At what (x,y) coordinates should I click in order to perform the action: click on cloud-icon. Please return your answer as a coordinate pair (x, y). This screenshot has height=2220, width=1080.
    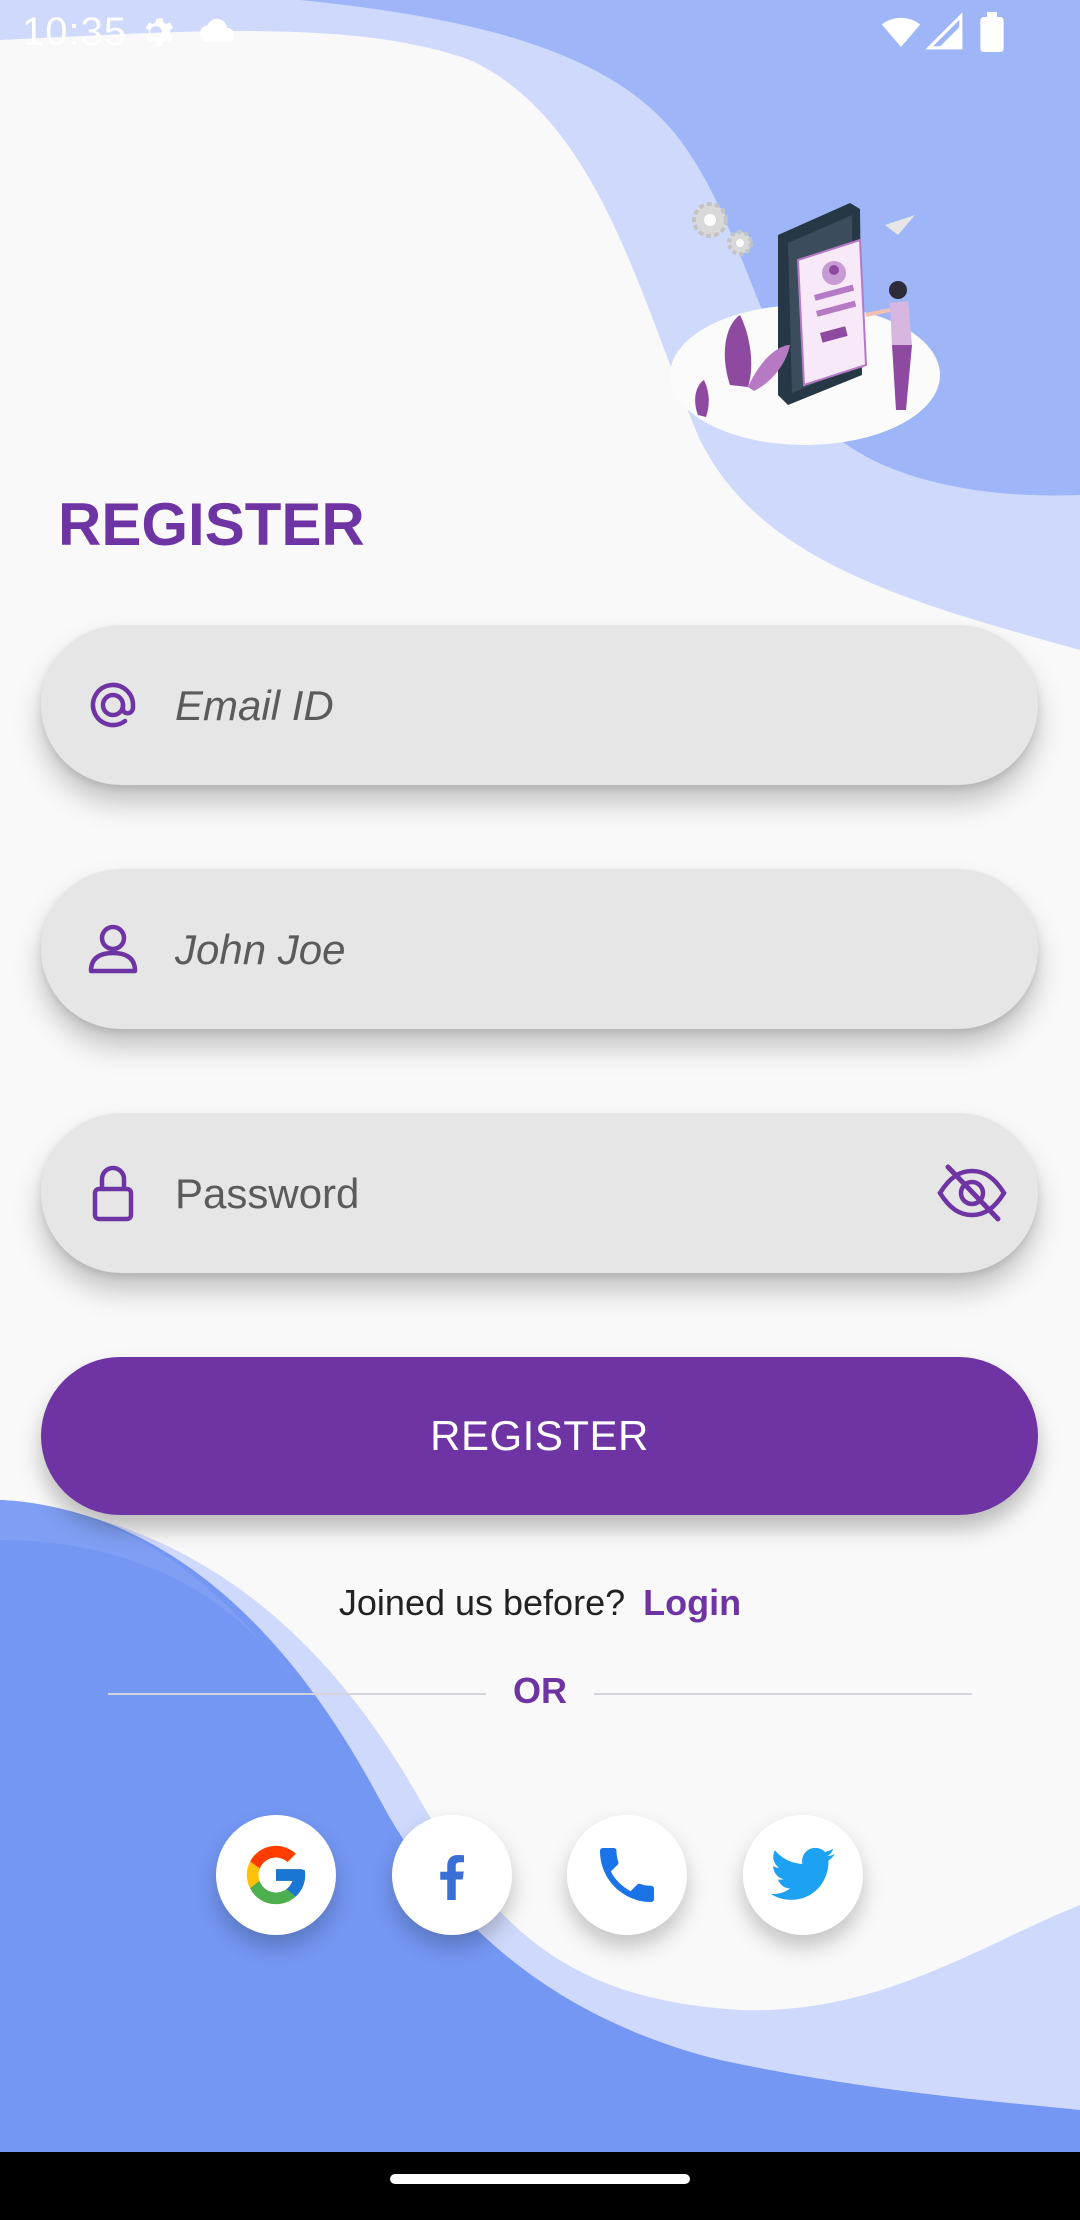
    Looking at the image, I should click on (217, 30).